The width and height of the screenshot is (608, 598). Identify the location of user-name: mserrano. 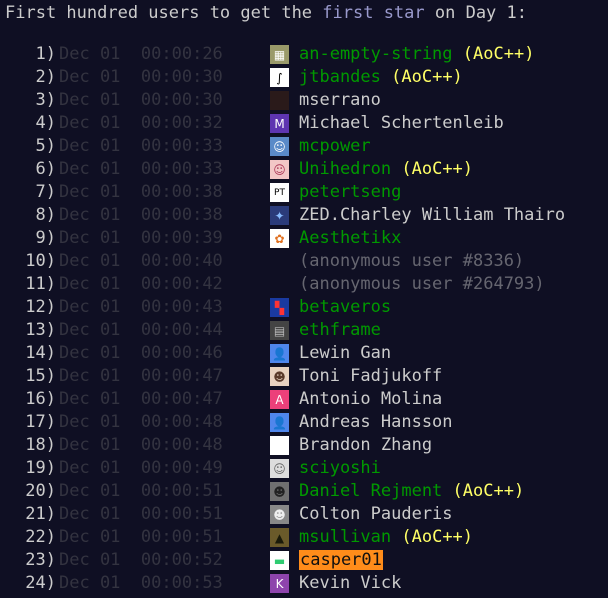
(340, 100).